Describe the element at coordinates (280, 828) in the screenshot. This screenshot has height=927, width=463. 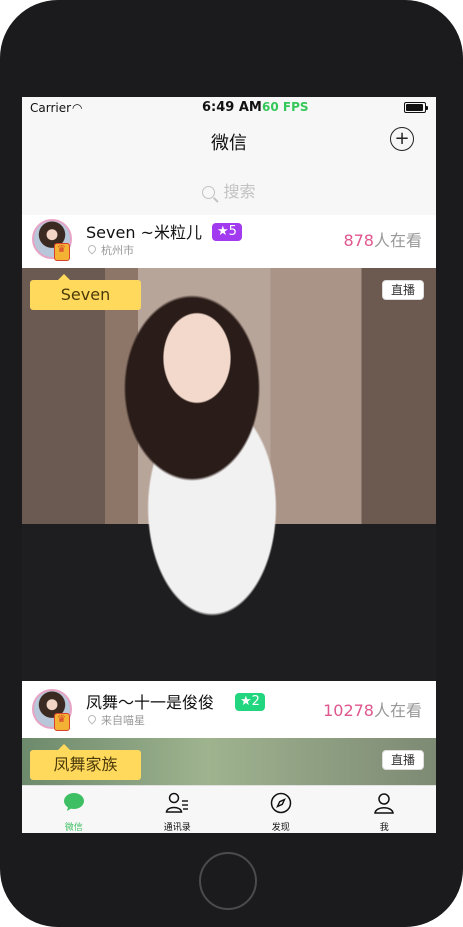
I see `tab-label: 发现` at that location.